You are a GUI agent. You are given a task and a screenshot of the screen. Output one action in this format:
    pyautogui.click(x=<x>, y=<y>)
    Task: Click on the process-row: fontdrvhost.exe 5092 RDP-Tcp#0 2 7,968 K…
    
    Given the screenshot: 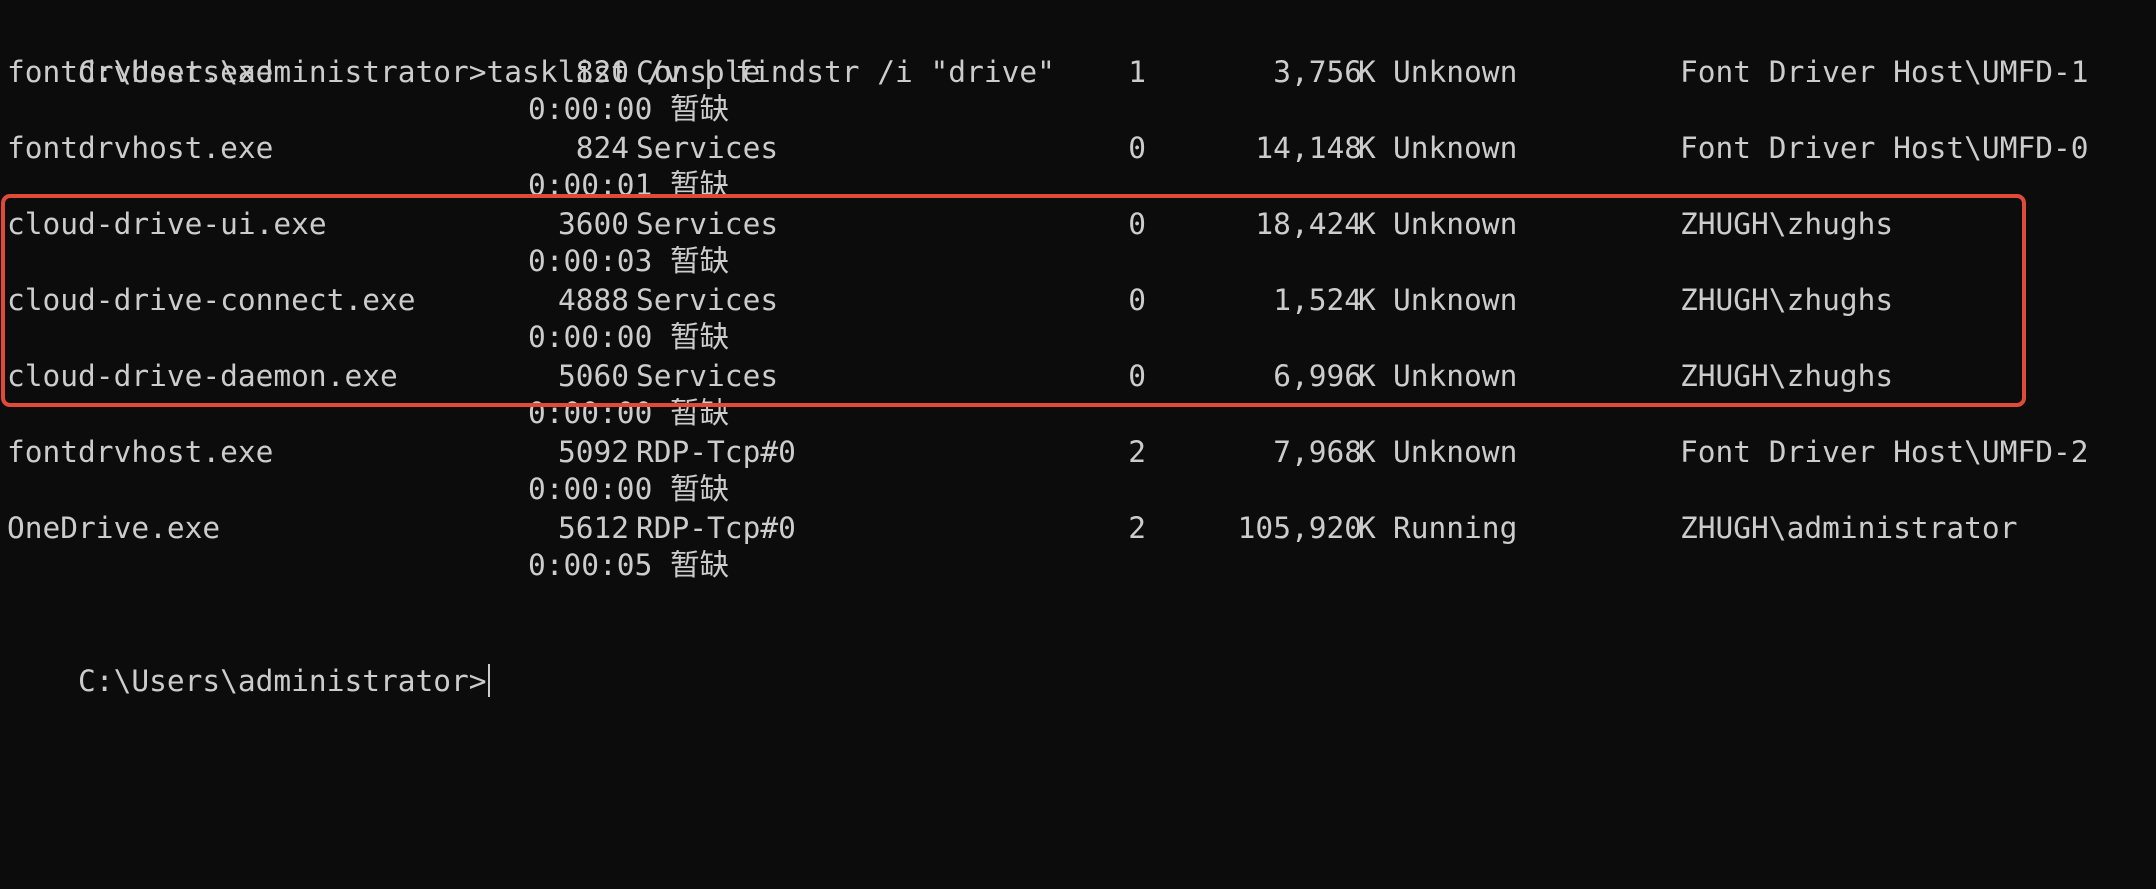 What is the action you would take?
    pyautogui.click(x=1048, y=453)
    